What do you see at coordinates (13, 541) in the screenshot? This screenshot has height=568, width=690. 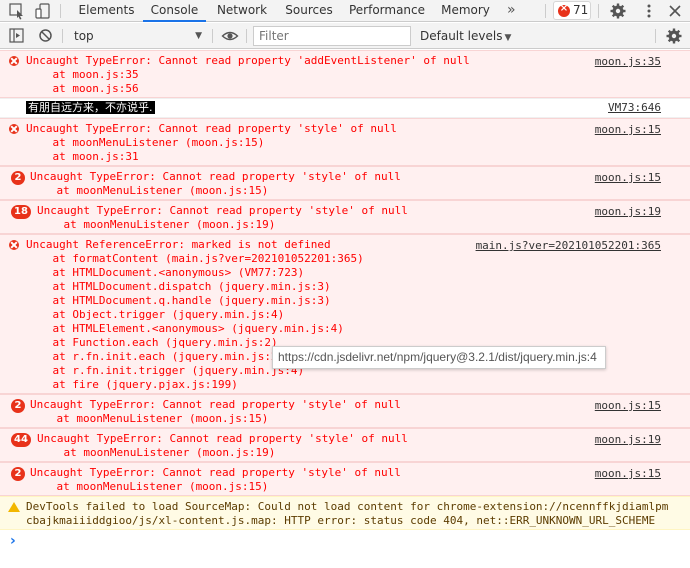 I see `prompt-chevron-icon: ›` at bounding box center [13, 541].